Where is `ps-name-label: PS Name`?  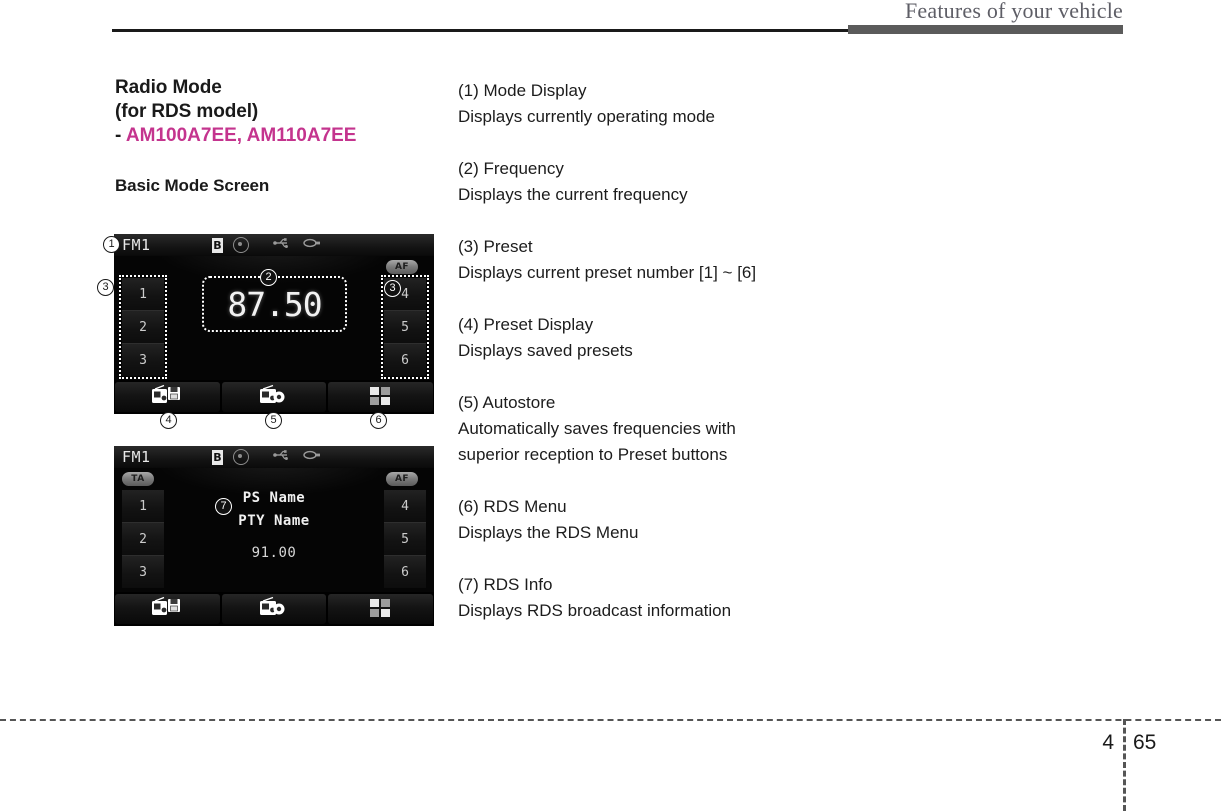
ps-name-label: PS Name is located at coordinates (274, 498).